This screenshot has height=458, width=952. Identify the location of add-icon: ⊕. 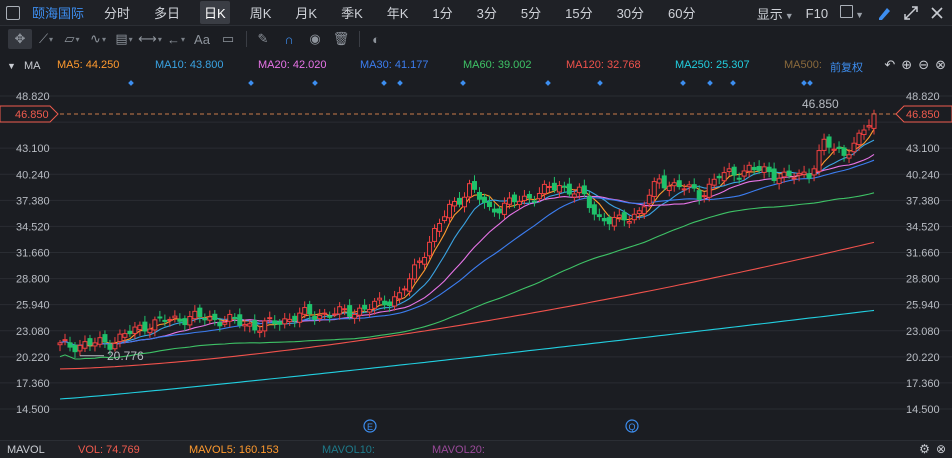
(906, 65).